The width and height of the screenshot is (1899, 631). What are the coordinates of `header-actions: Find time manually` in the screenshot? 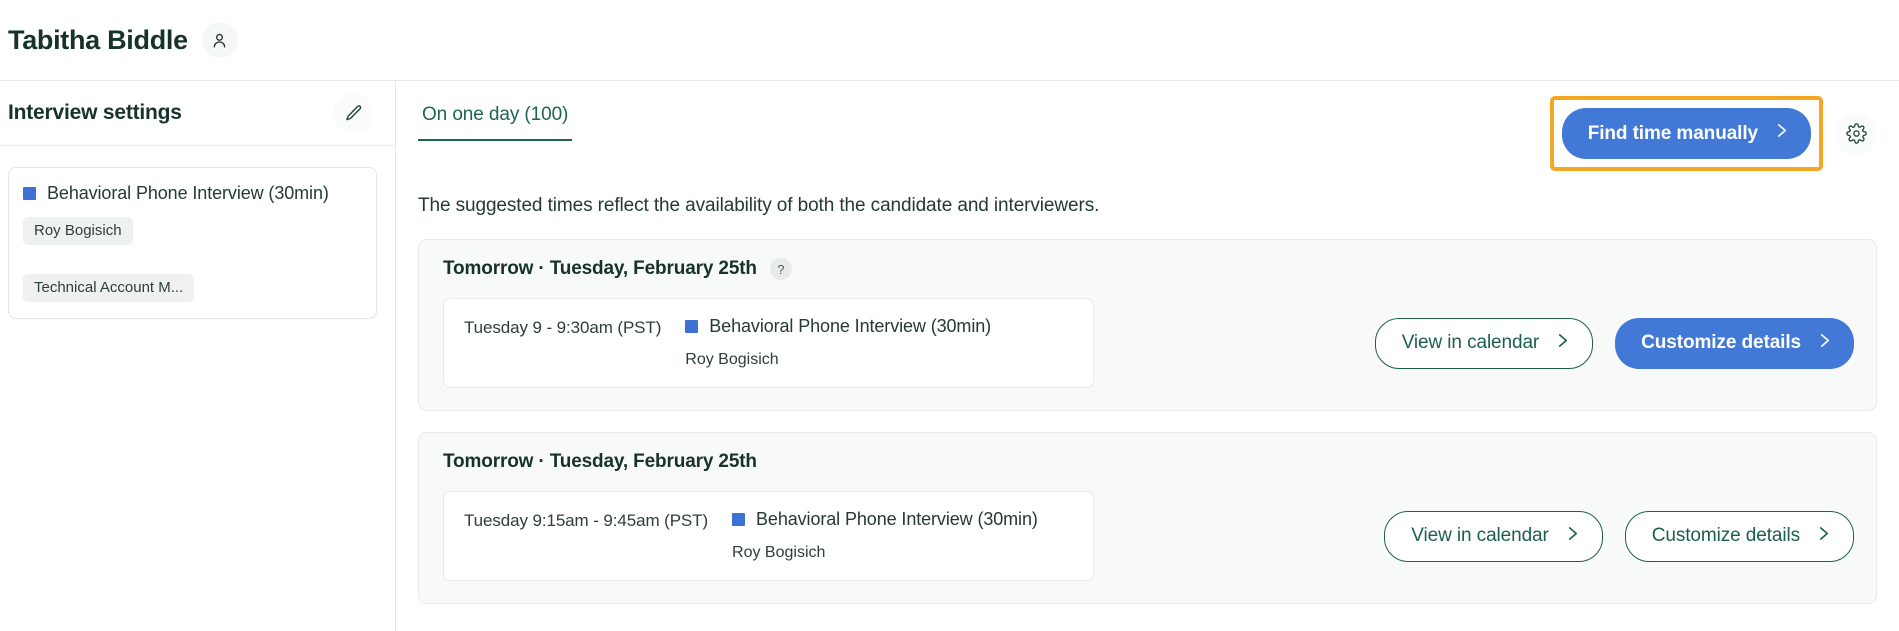 It's located at (1713, 133).